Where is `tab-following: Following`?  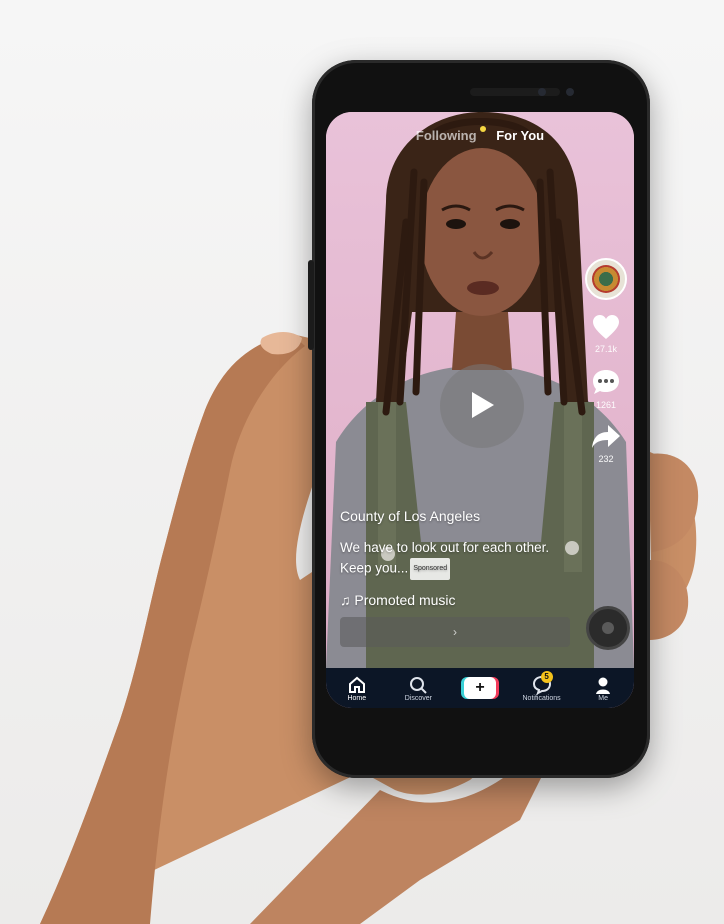 tab-following: Following is located at coordinates (446, 135).